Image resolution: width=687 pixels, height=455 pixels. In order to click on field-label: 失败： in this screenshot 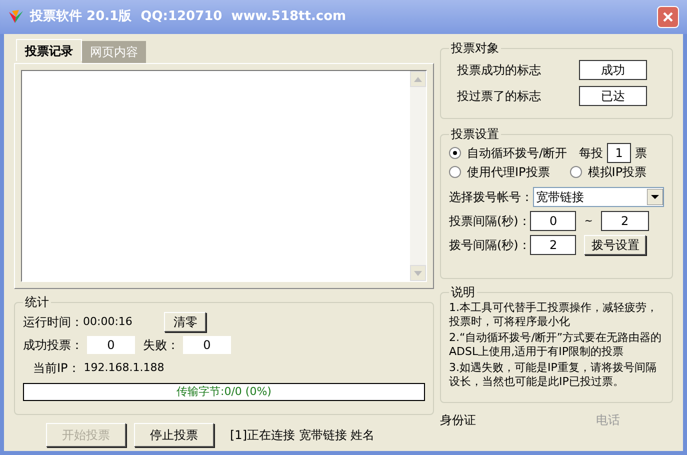, I will do `click(161, 345)`.